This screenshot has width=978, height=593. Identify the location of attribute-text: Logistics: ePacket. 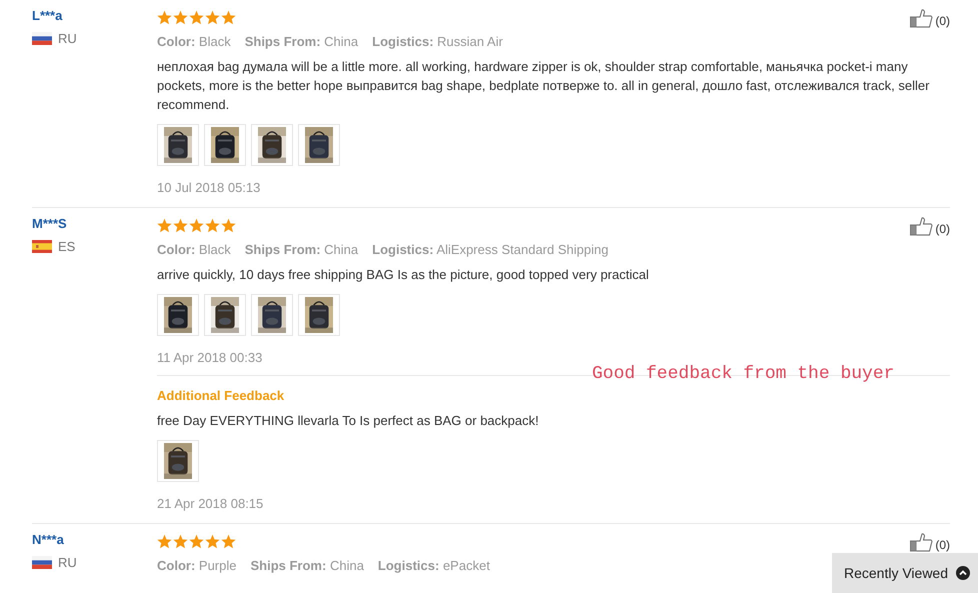
(434, 565).